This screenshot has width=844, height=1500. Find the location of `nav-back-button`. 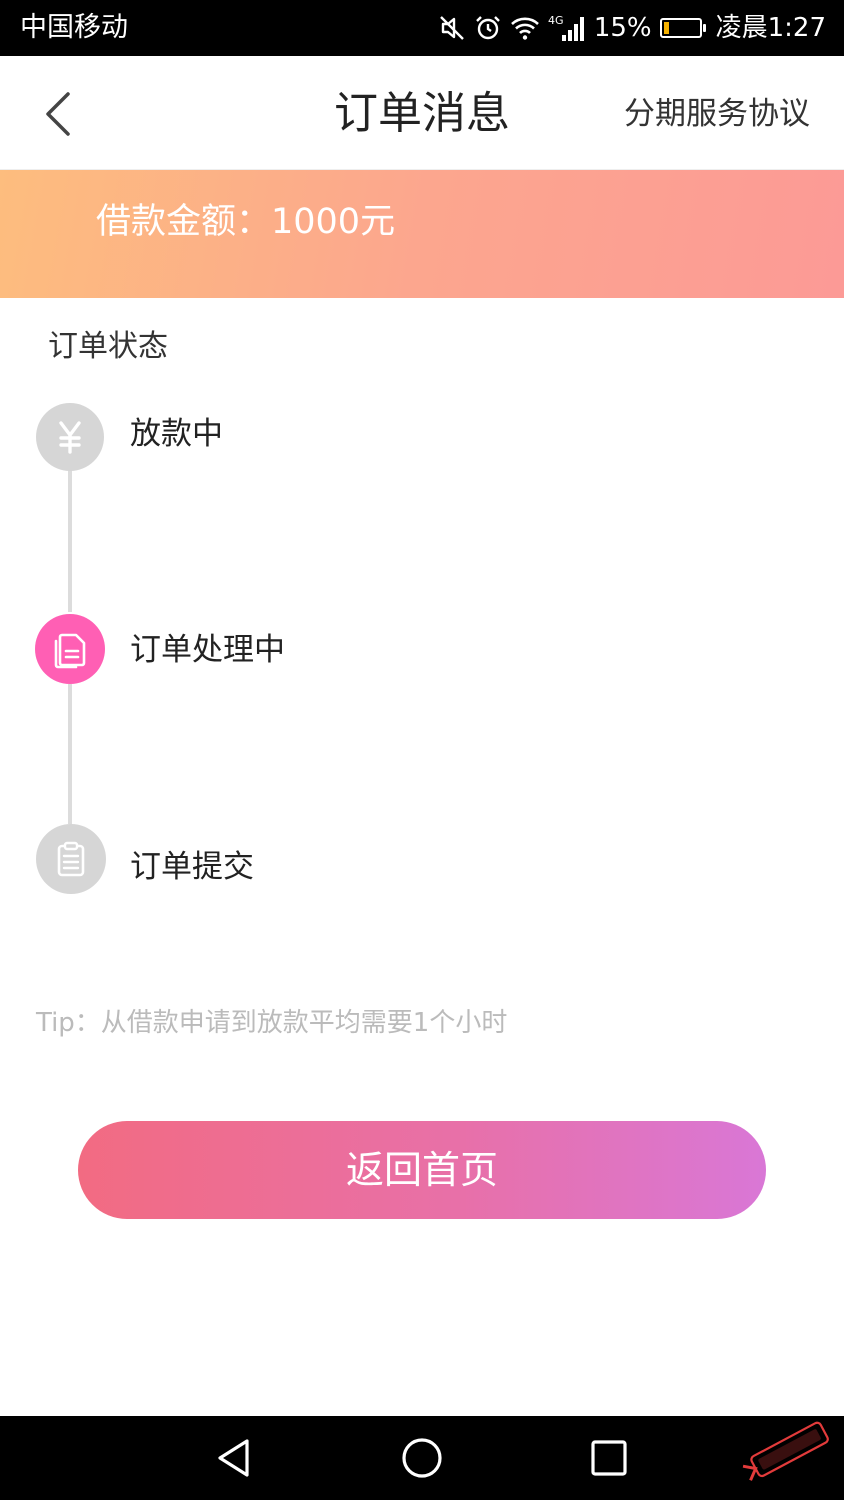

nav-back-button is located at coordinates (234, 1458).